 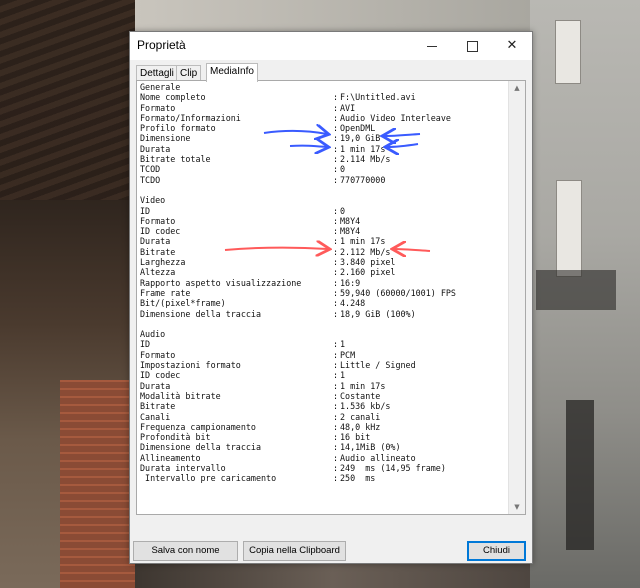 What do you see at coordinates (324, 365) in the screenshot?
I see `mediainfo-row: Impostazioni formato: Little / Signed` at bounding box center [324, 365].